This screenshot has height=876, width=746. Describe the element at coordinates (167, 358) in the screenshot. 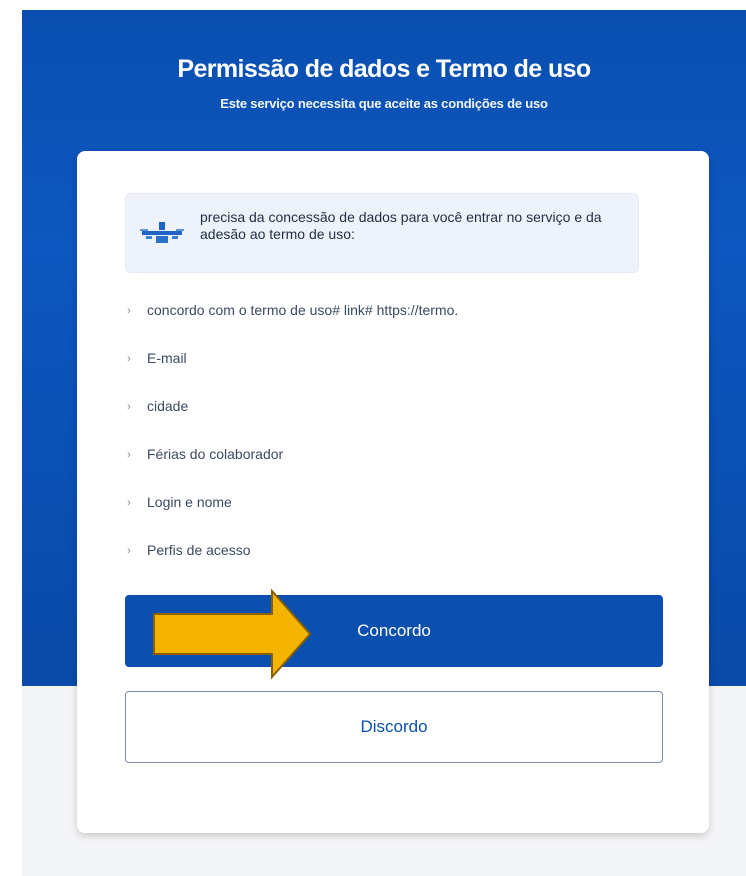

I see `permission-label: E-mail` at that location.